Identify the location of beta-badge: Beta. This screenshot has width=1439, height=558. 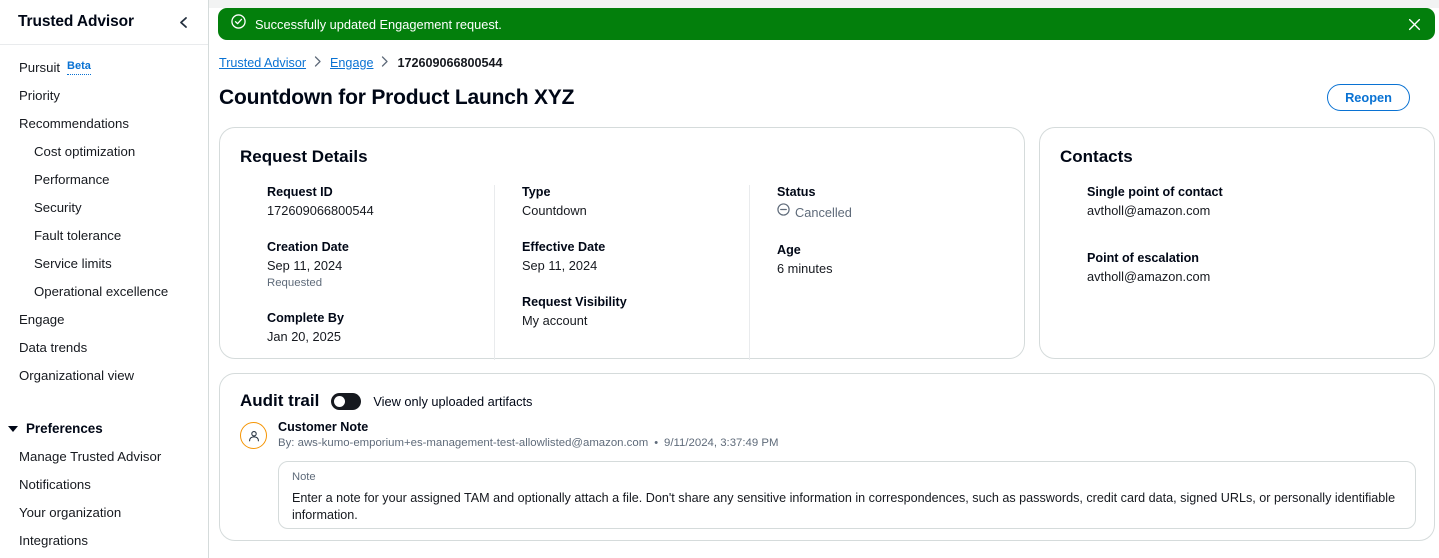
(79, 67).